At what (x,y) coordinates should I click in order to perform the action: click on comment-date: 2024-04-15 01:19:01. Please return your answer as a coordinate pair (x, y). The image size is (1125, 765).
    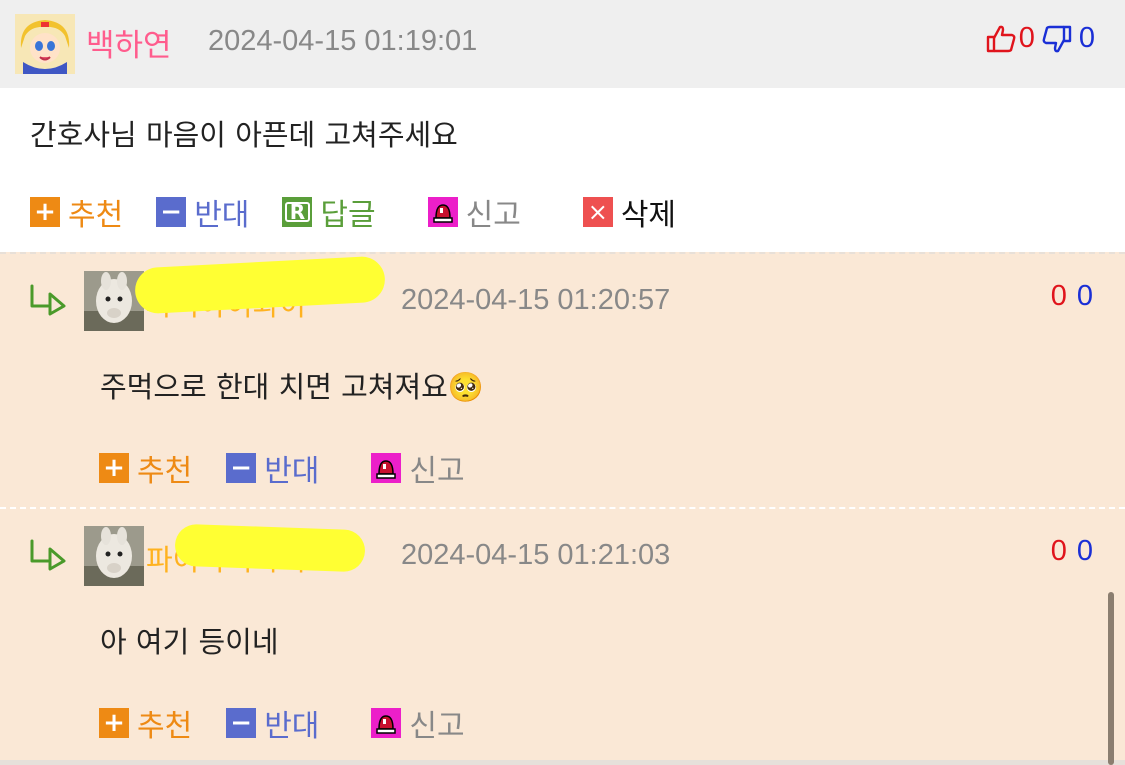
    Looking at the image, I should click on (343, 41).